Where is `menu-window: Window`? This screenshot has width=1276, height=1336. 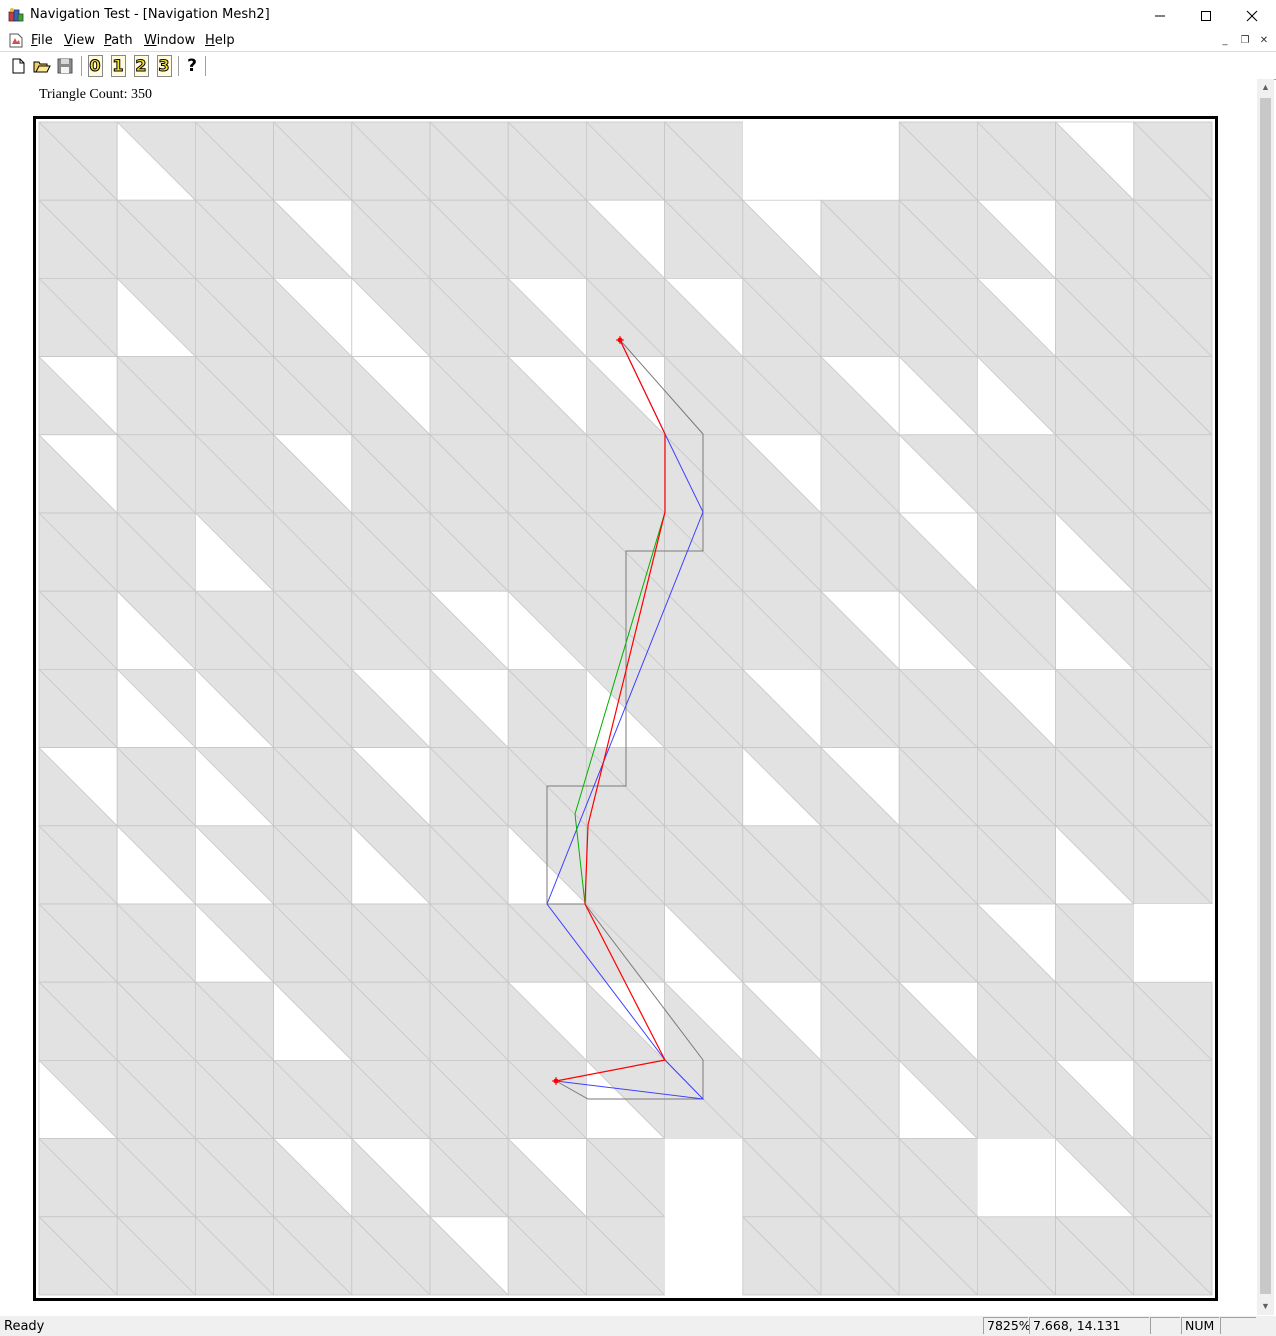 menu-window: Window is located at coordinates (169, 40).